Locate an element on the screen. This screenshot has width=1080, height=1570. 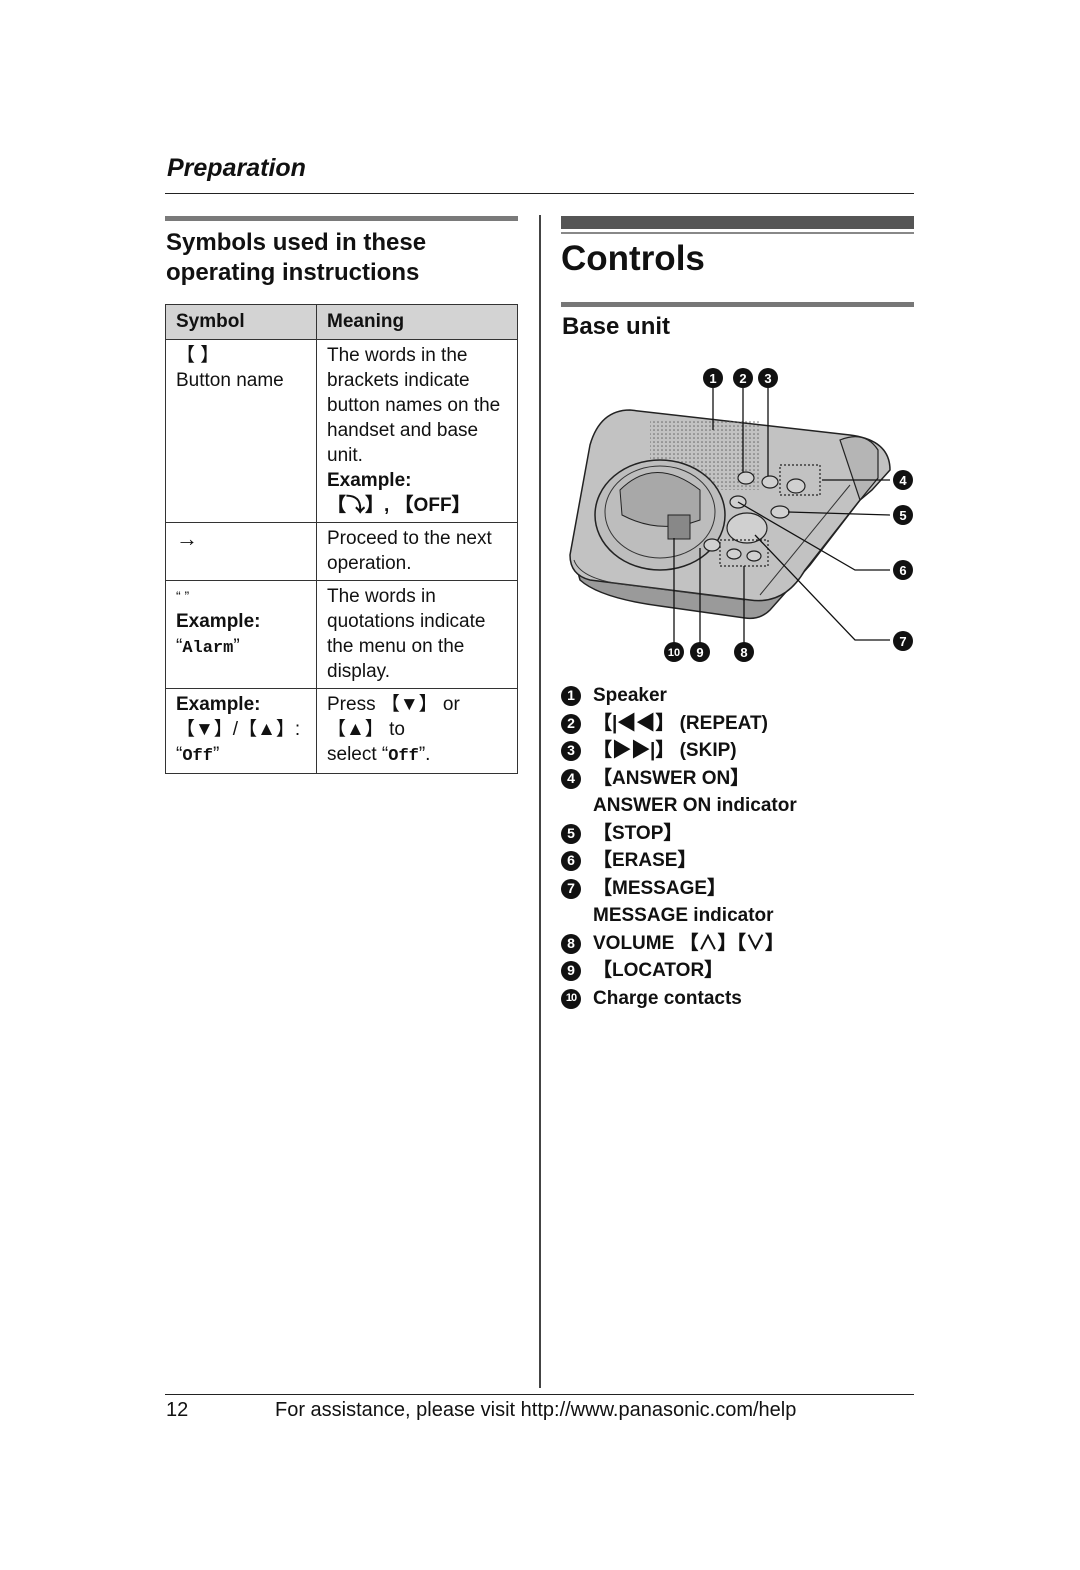
meaning-text: ”. is located at coordinates (424, 754).